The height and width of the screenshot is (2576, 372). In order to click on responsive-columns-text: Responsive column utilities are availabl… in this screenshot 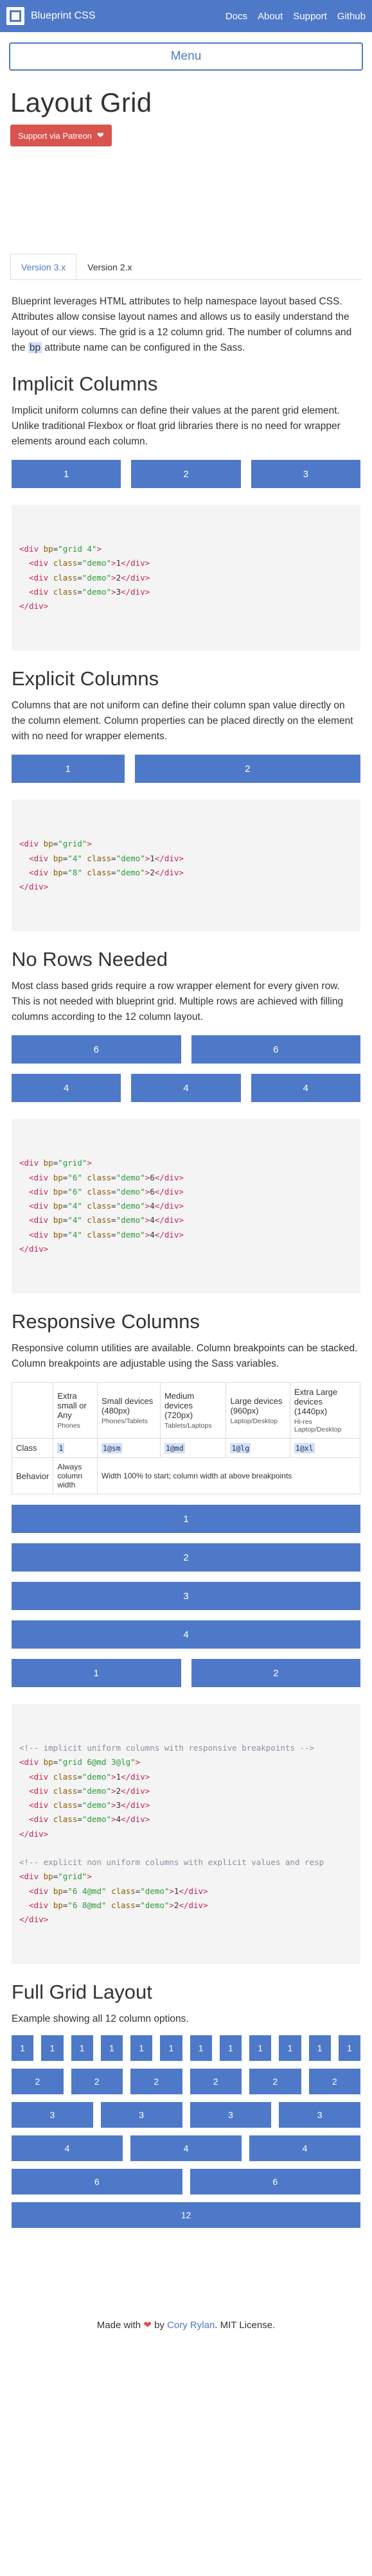, I will do `click(185, 1356)`.